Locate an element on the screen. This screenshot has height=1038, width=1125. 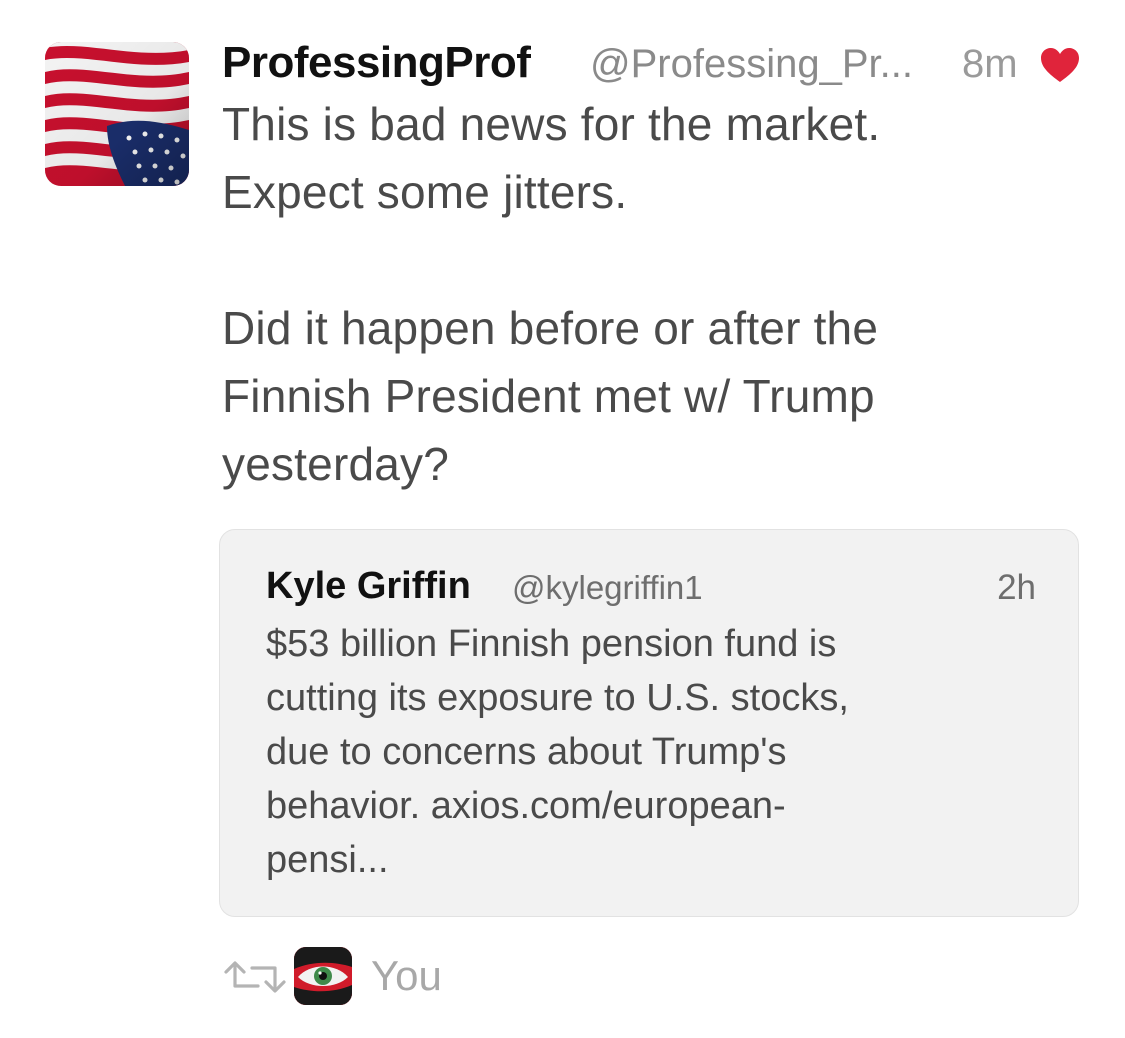
retweet-icon is located at coordinates (255, 977).